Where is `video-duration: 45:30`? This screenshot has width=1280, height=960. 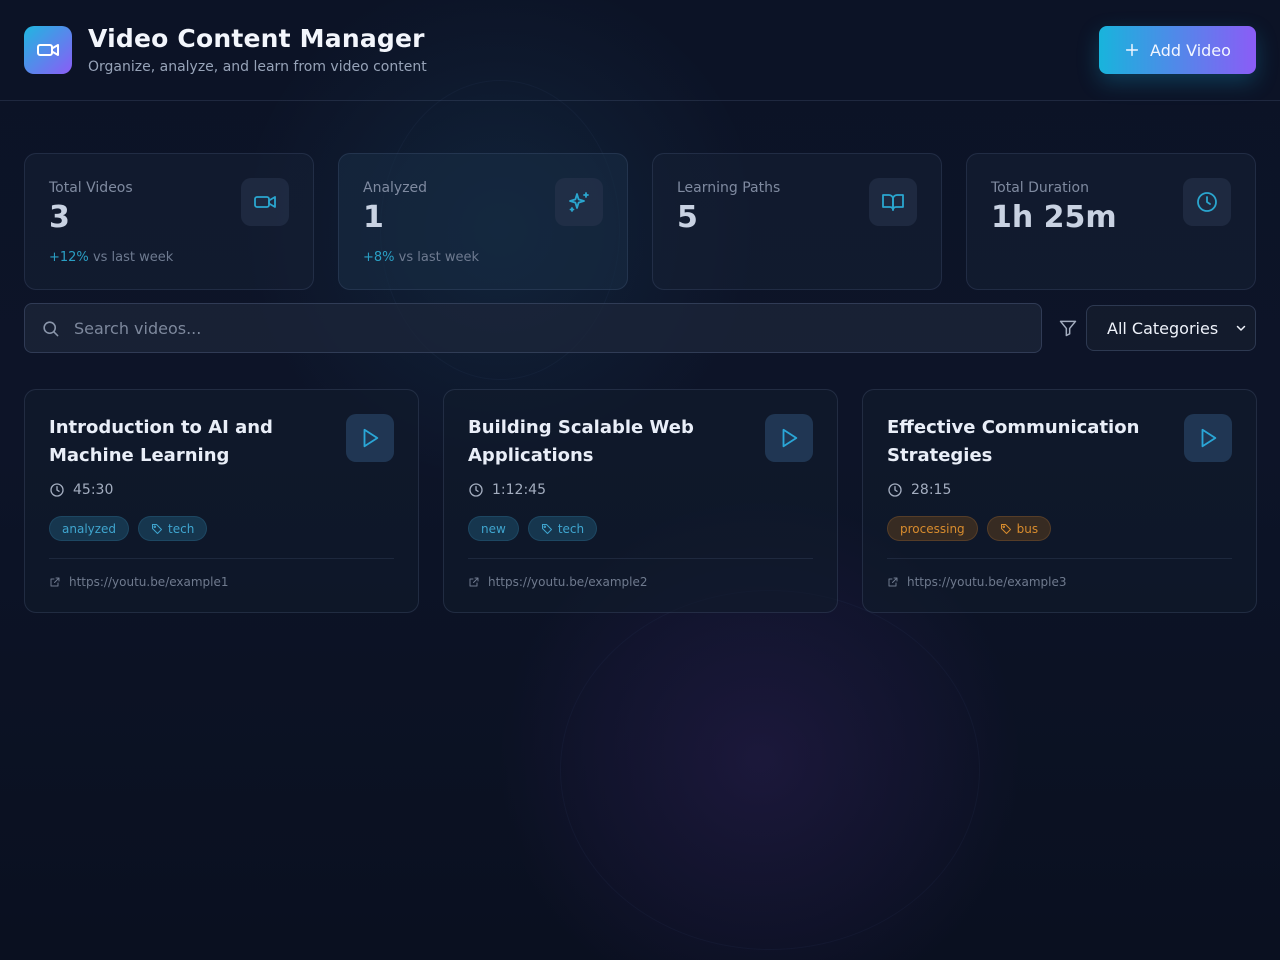
video-duration: 45:30 is located at coordinates (221, 490).